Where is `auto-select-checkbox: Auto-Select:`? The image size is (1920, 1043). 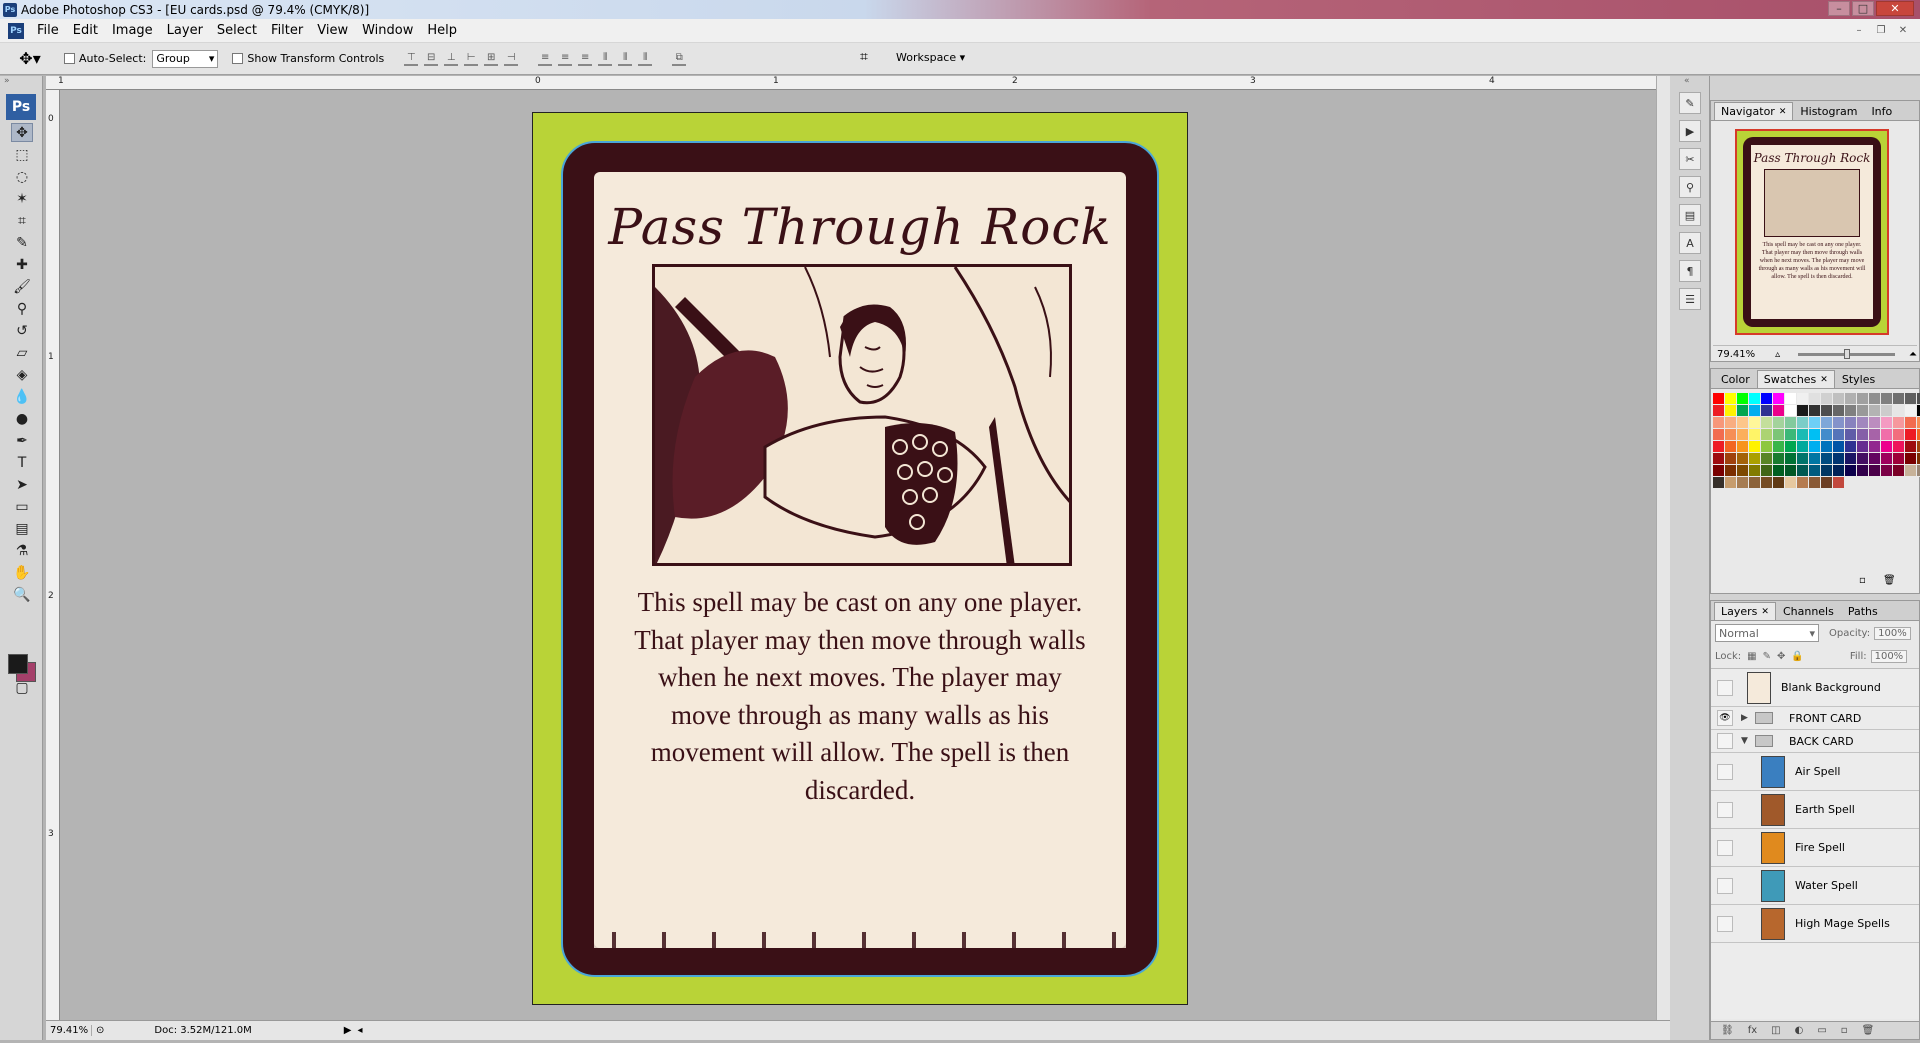 auto-select-checkbox: Auto-Select: is located at coordinates (105, 58).